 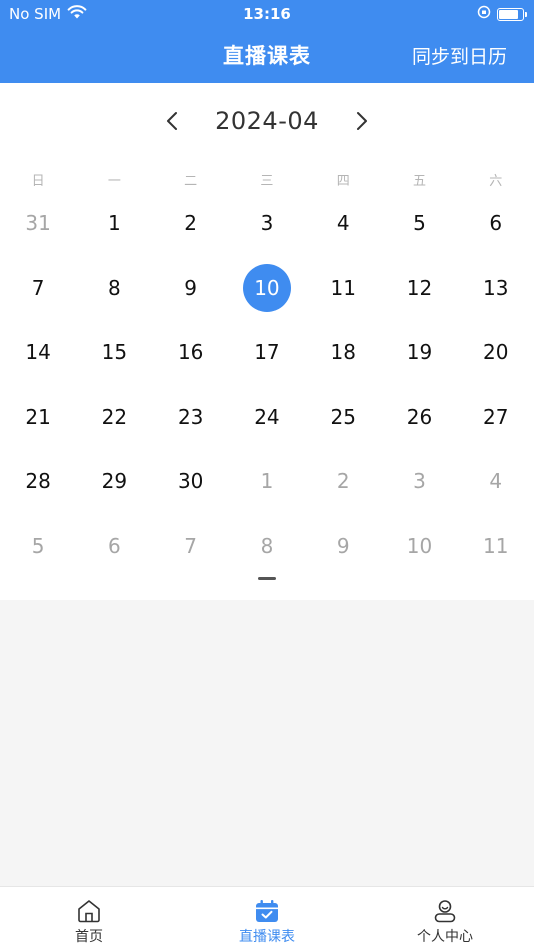 What do you see at coordinates (343, 417) in the screenshot?
I see `day-cell: 25` at bounding box center [343, 417].